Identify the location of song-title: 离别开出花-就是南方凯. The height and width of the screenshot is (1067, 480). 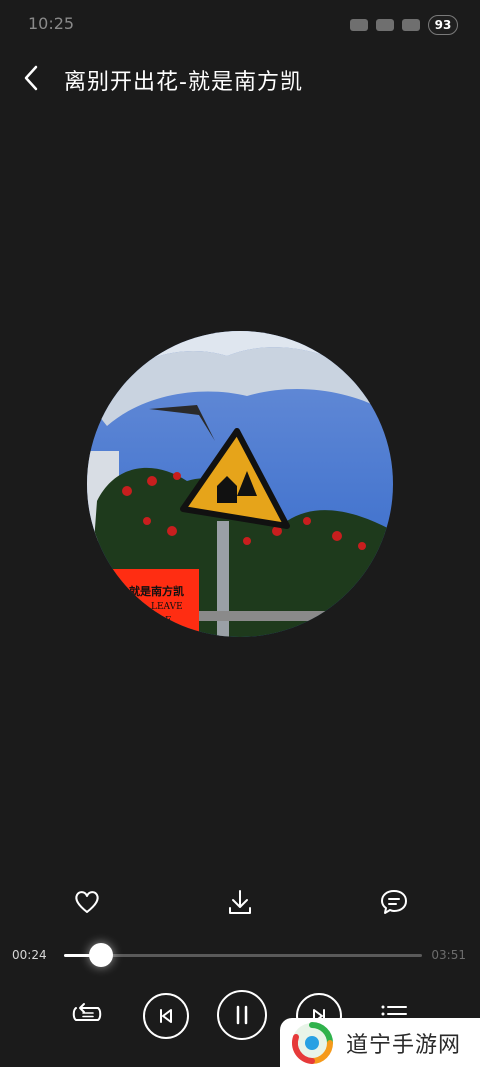
(183, 82).